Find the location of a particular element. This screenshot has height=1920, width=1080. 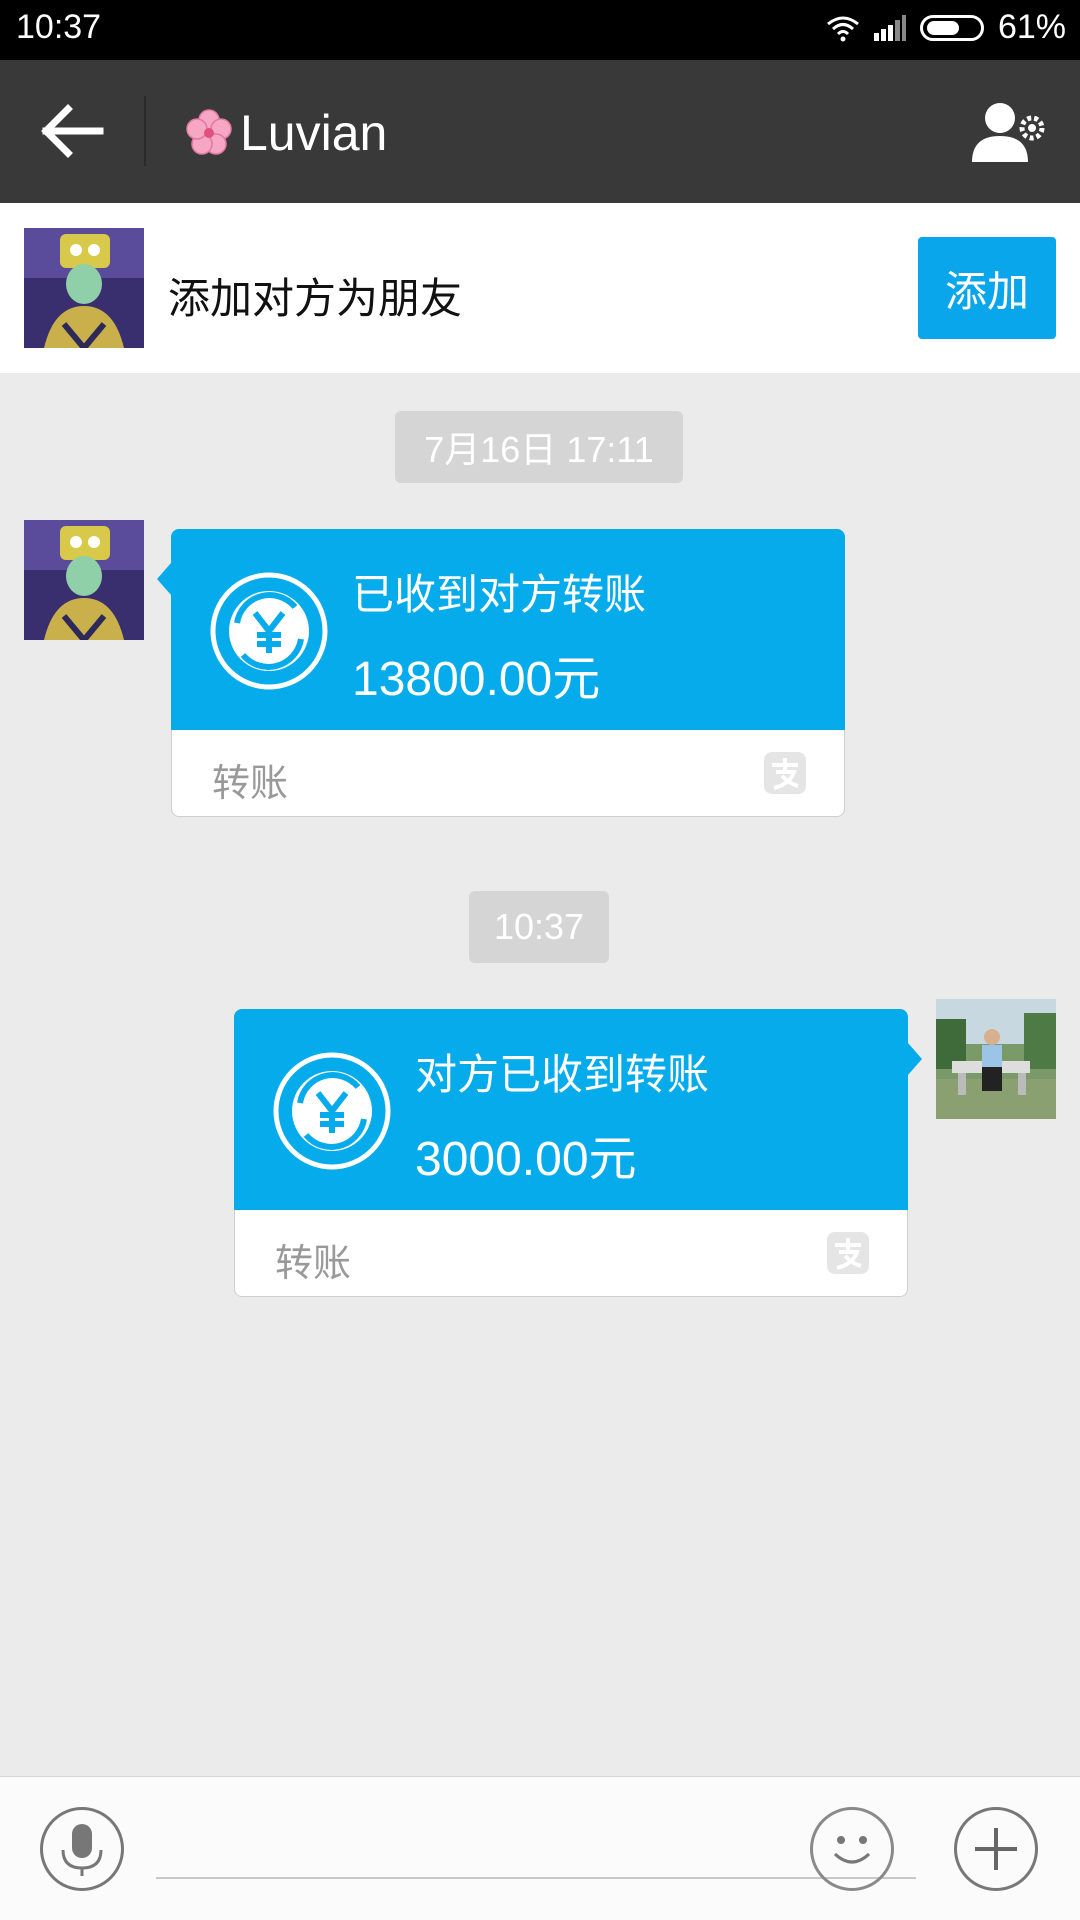

transfer-bubble-outgoing: 对方已收到转账 3000.00元 转账 is located at coordinates (578, 1153).